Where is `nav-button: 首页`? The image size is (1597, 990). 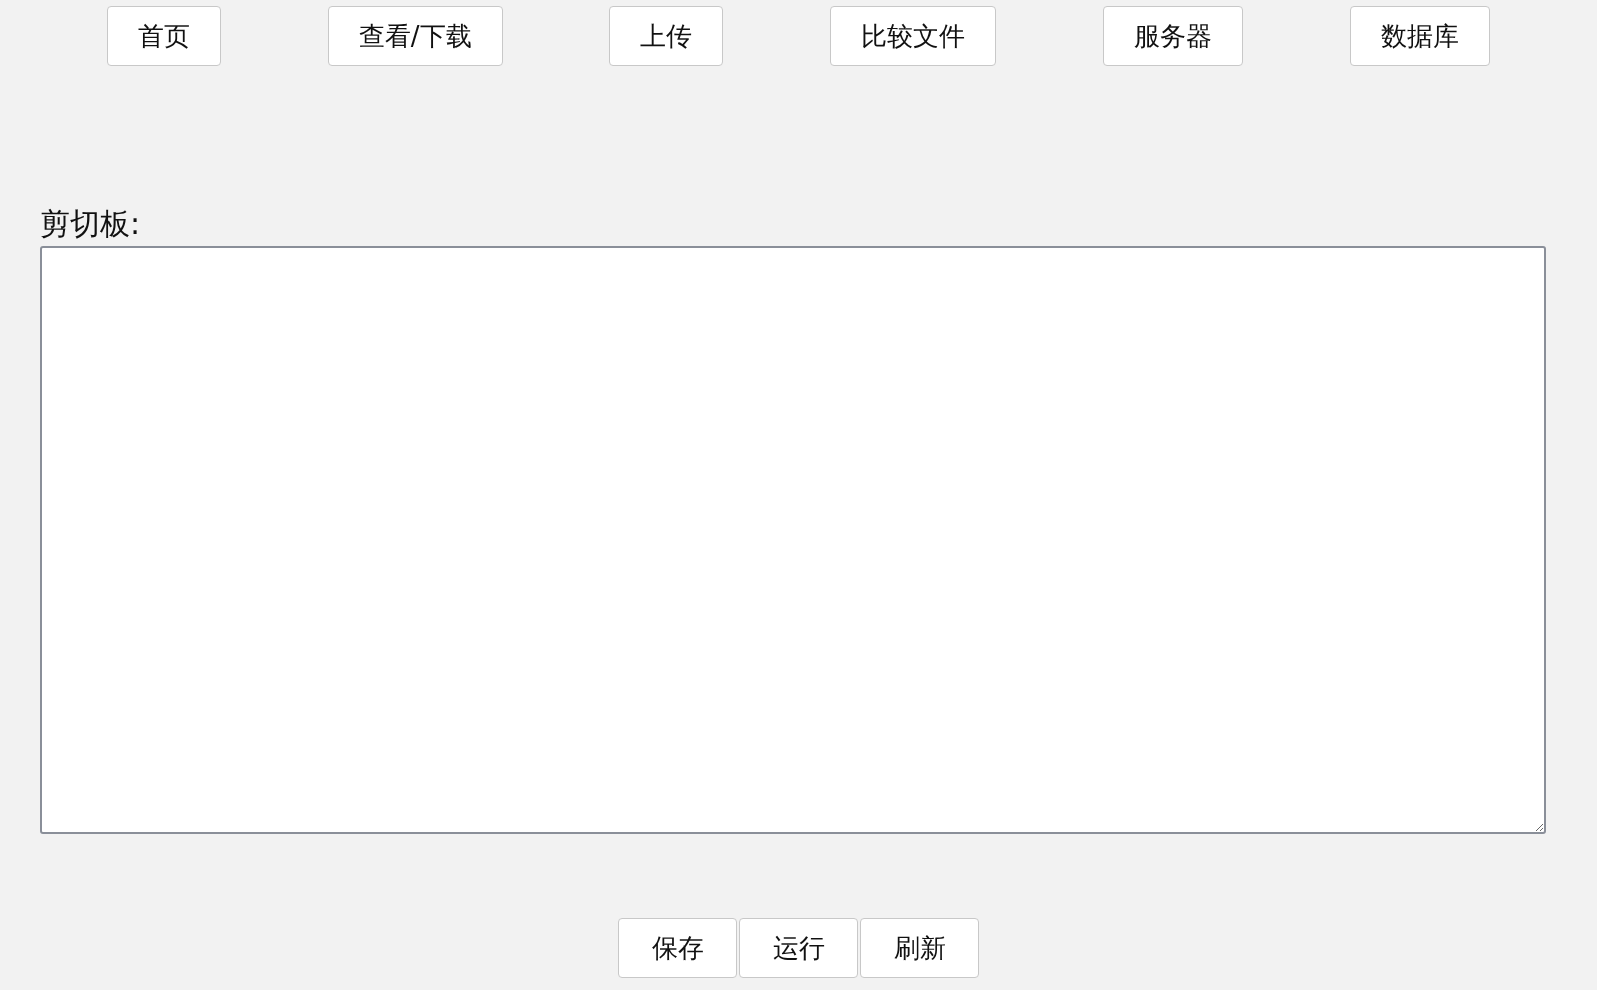 nav-button: 首页 is located at coordinates (163, 36).